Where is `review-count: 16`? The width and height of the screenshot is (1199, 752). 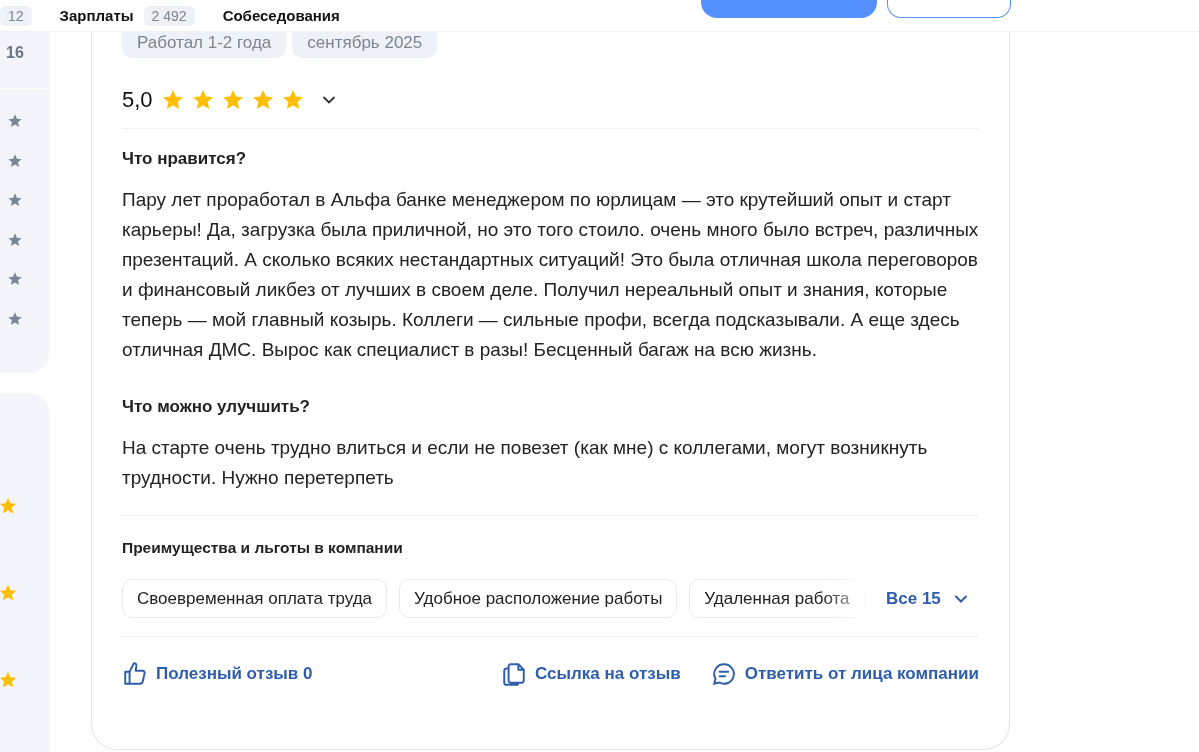
review-count: 16 is located at coordinates (15, 53).